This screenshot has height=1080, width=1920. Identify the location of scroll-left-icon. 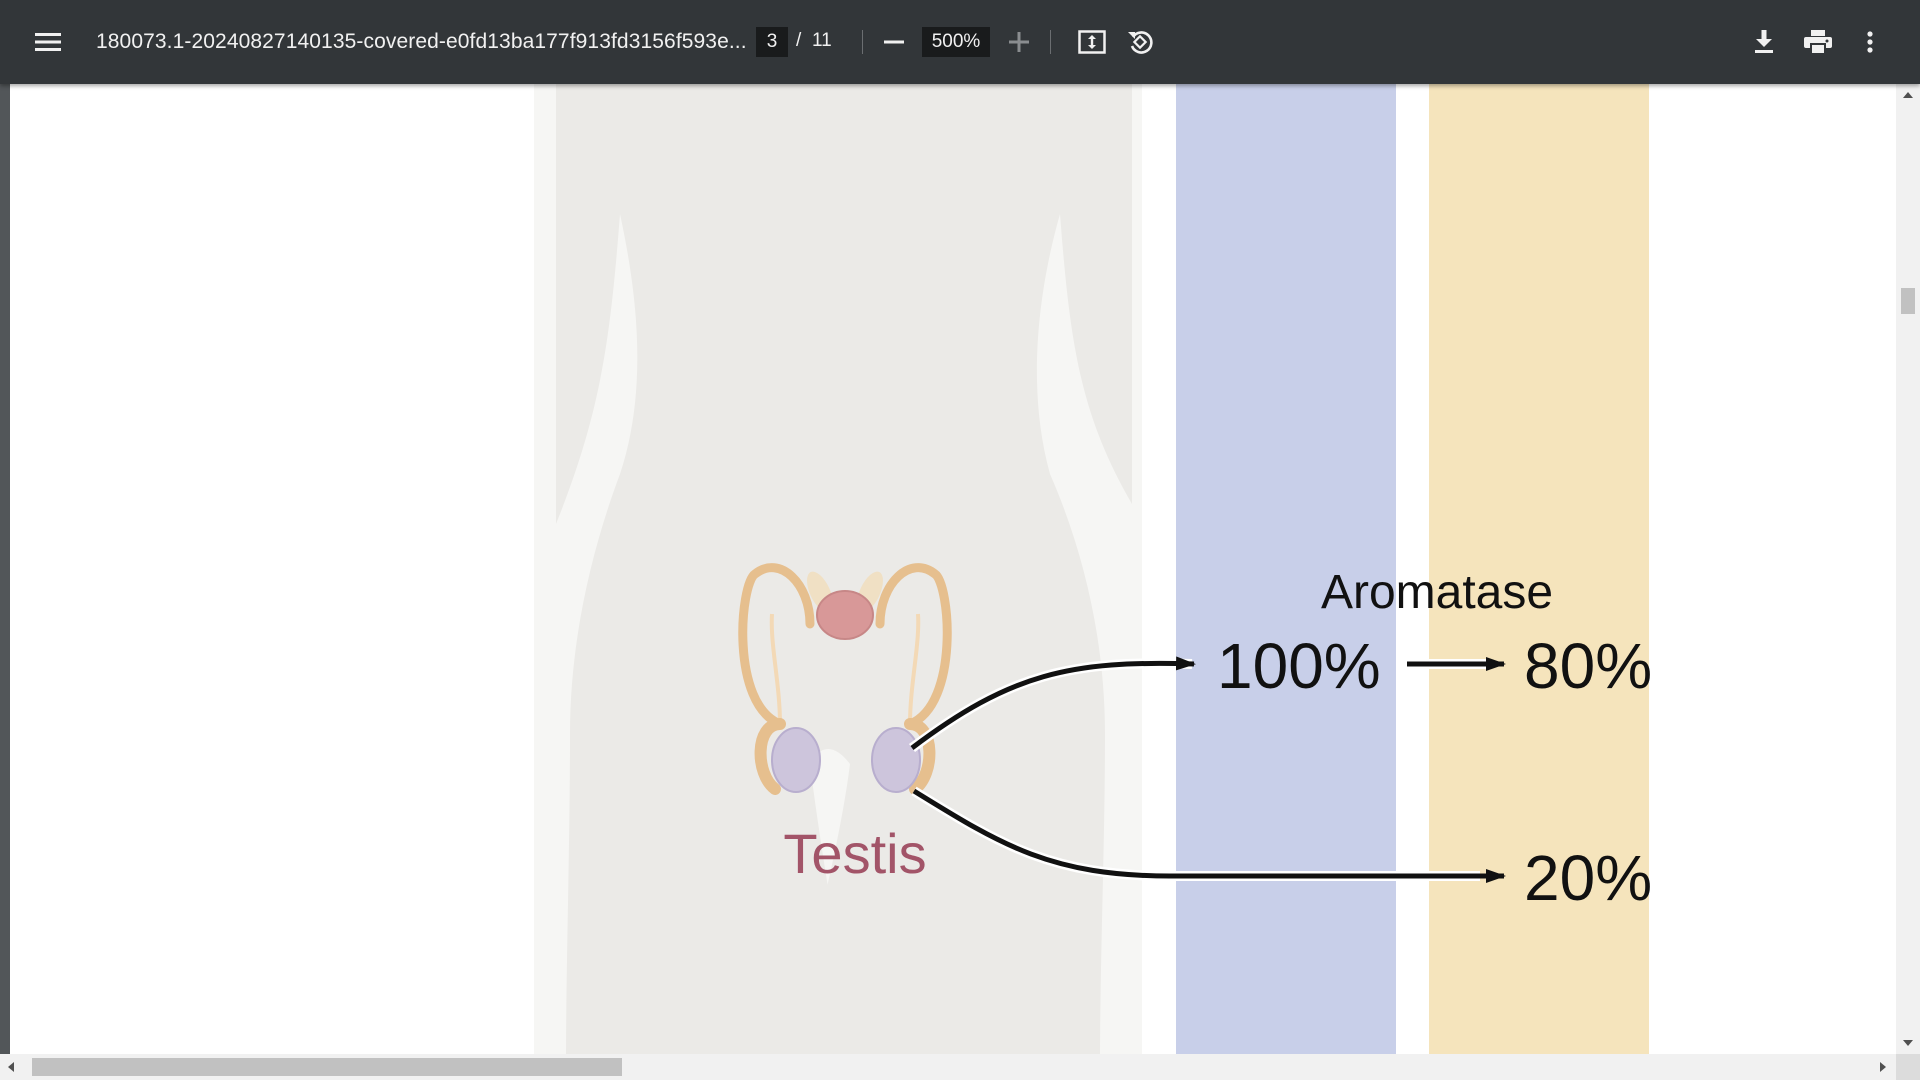
(11, 1067).